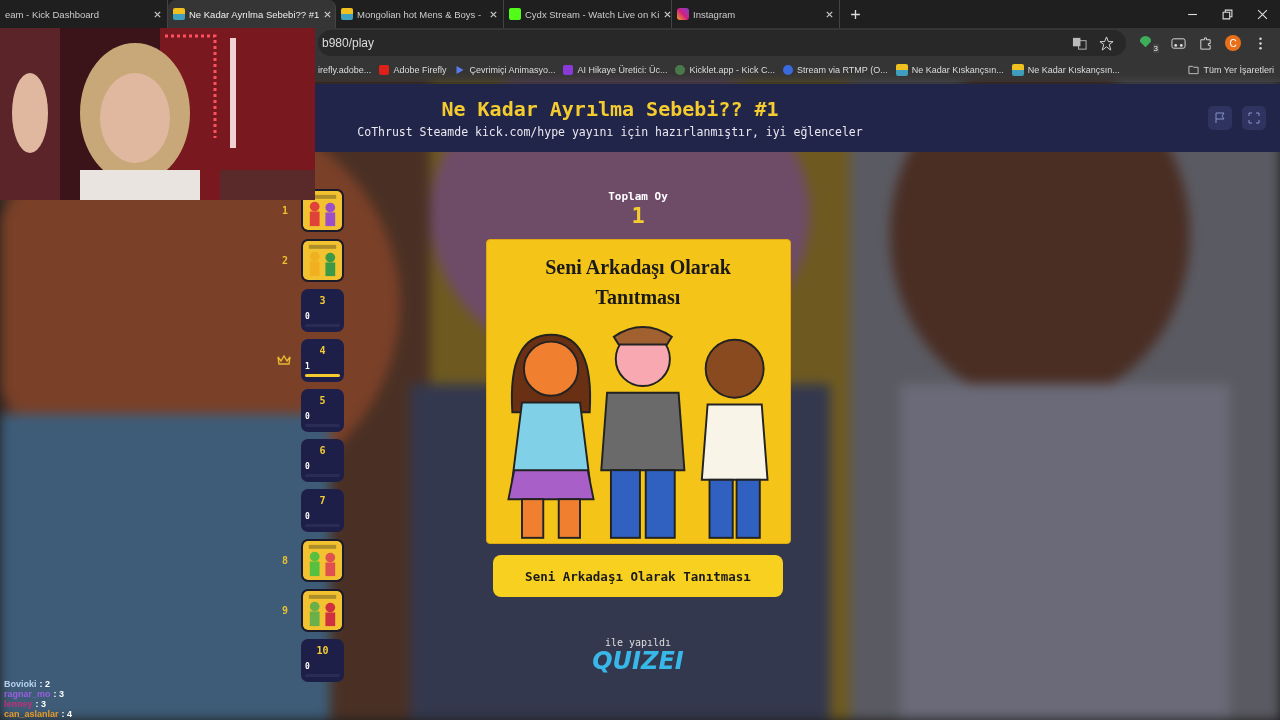 The width and height of the screenshot is (1280, 720). I want to click on report-button, so click(1220, 118).